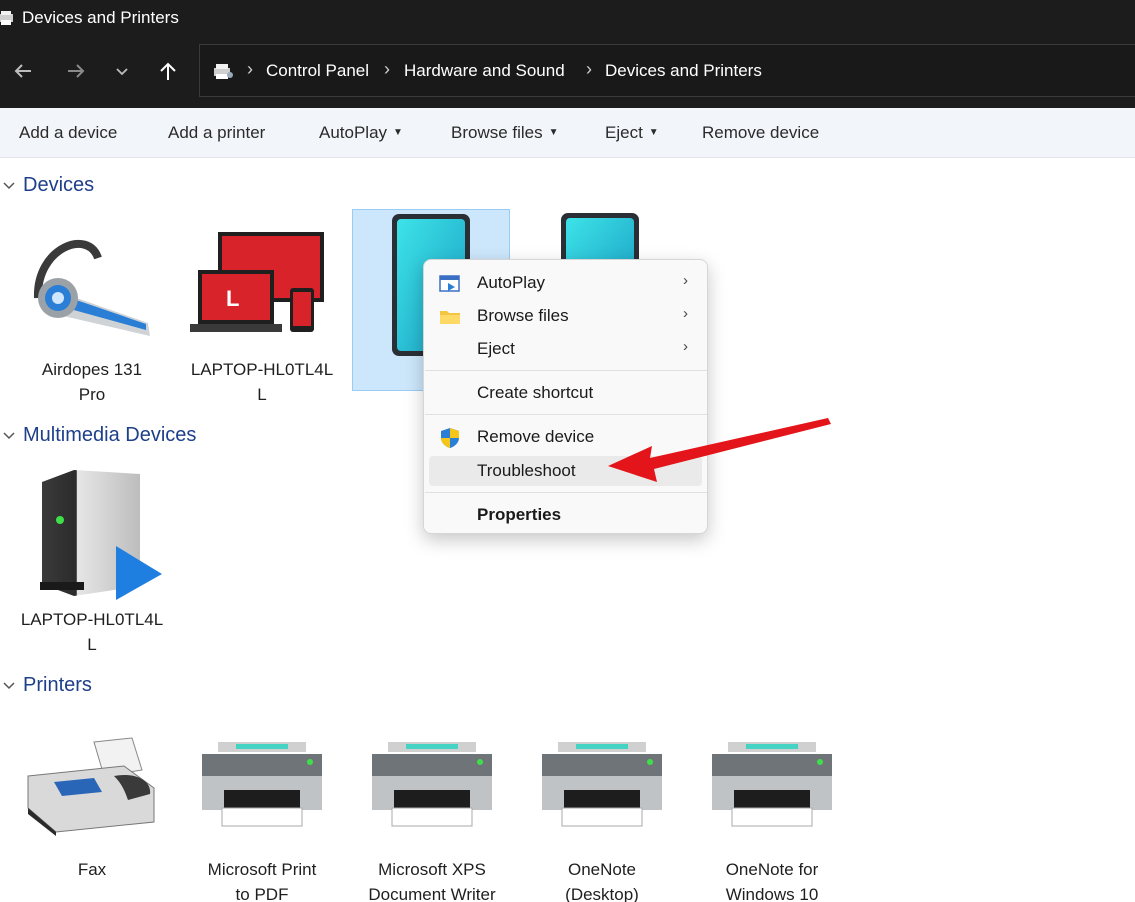 The width and height of the screenshot is (1135, 902). I want to click on printer-item-onenote-windows10: OneNote for Windows 10, so click(772, 807).